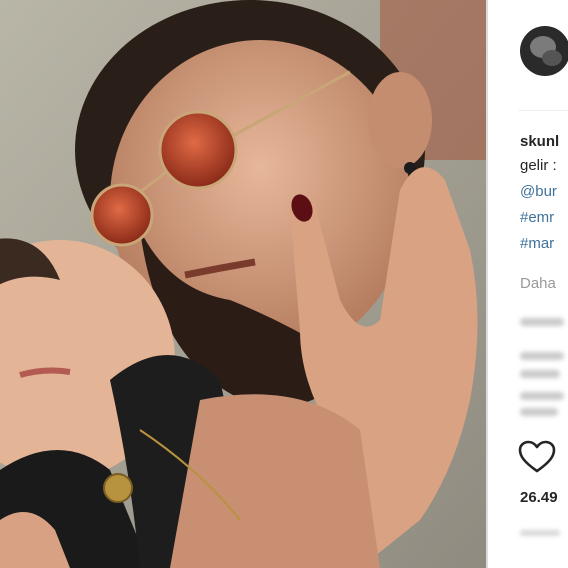 The height and width of the screenshot is (568, 568). Describe the element at coordinates (539, 498) in the screenshot. I see `likes-count: 26.49` at that location.